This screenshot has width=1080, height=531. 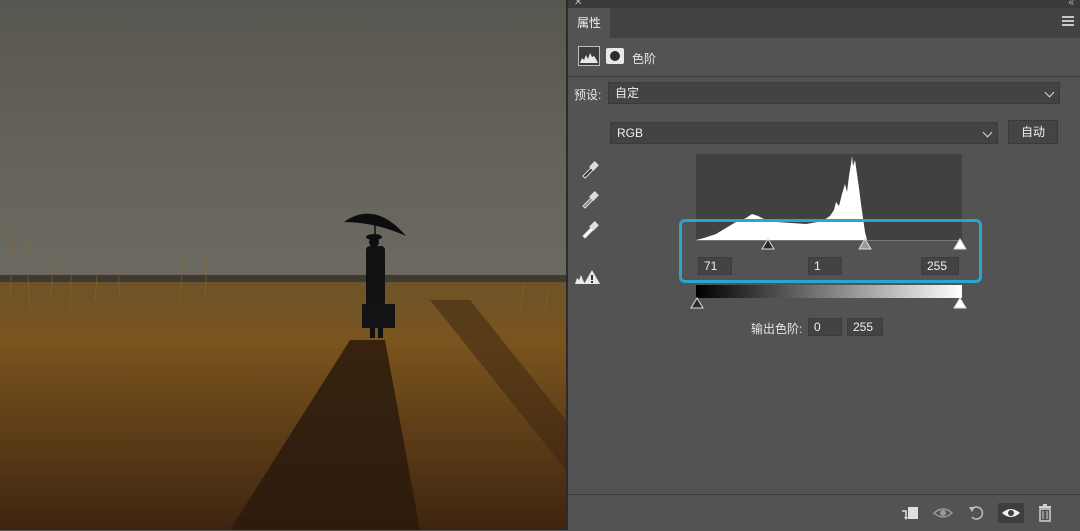 What do you see at coordinates (824, 57) in the screenshot?
I see `adjustment-header: 色阶` at bounding box center [824, 57].